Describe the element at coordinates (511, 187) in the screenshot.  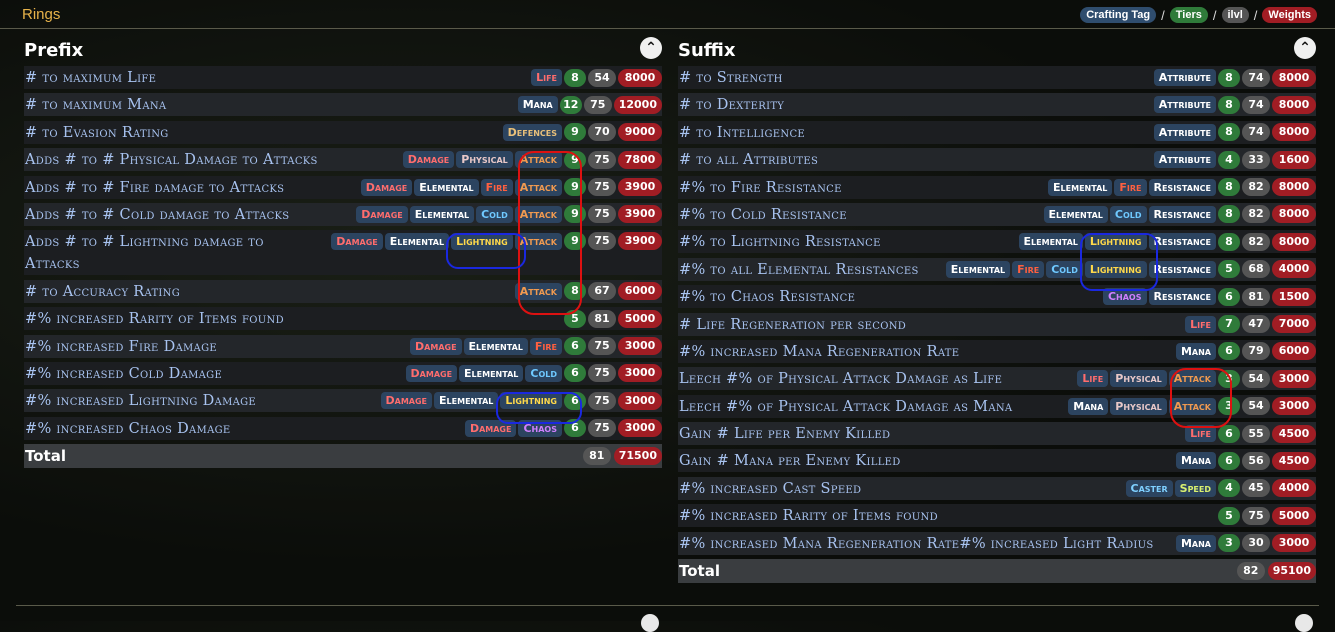
I see `mod-tags: Damage Elemental Fire Attack 9 75 3900` at that location.